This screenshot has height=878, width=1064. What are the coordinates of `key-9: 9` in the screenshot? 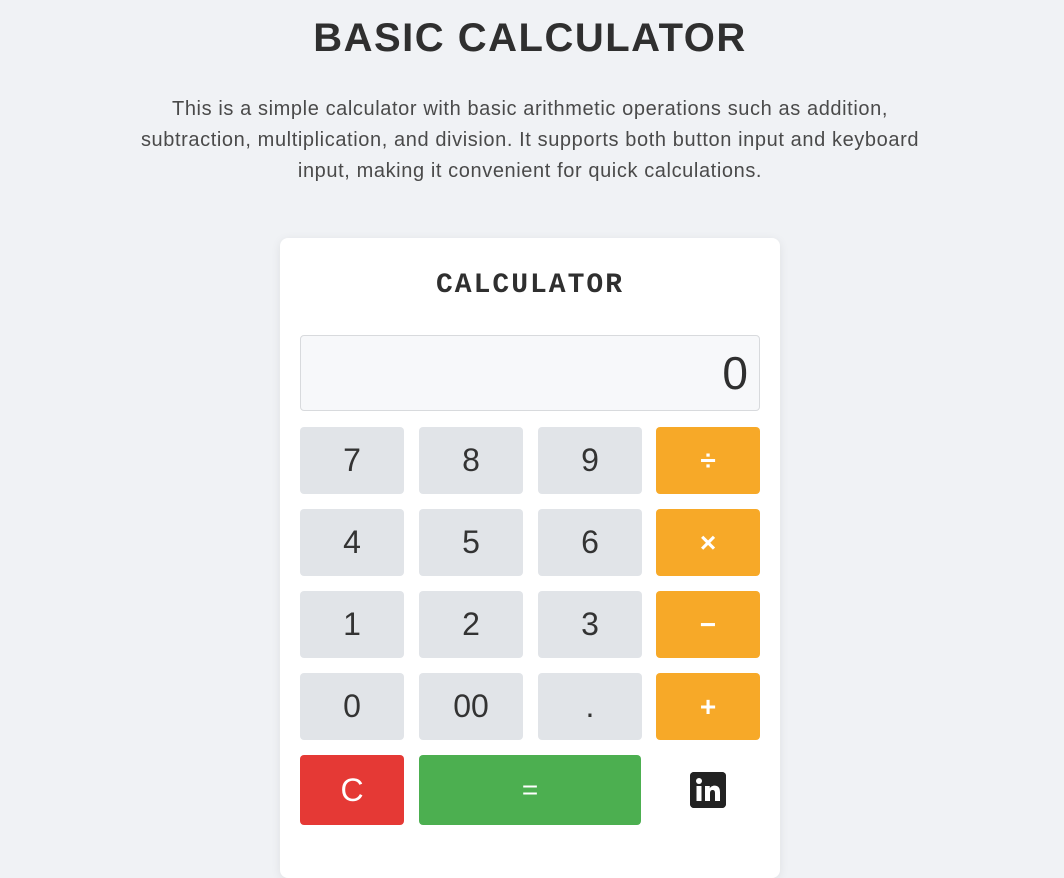 It's located at (590, 460).